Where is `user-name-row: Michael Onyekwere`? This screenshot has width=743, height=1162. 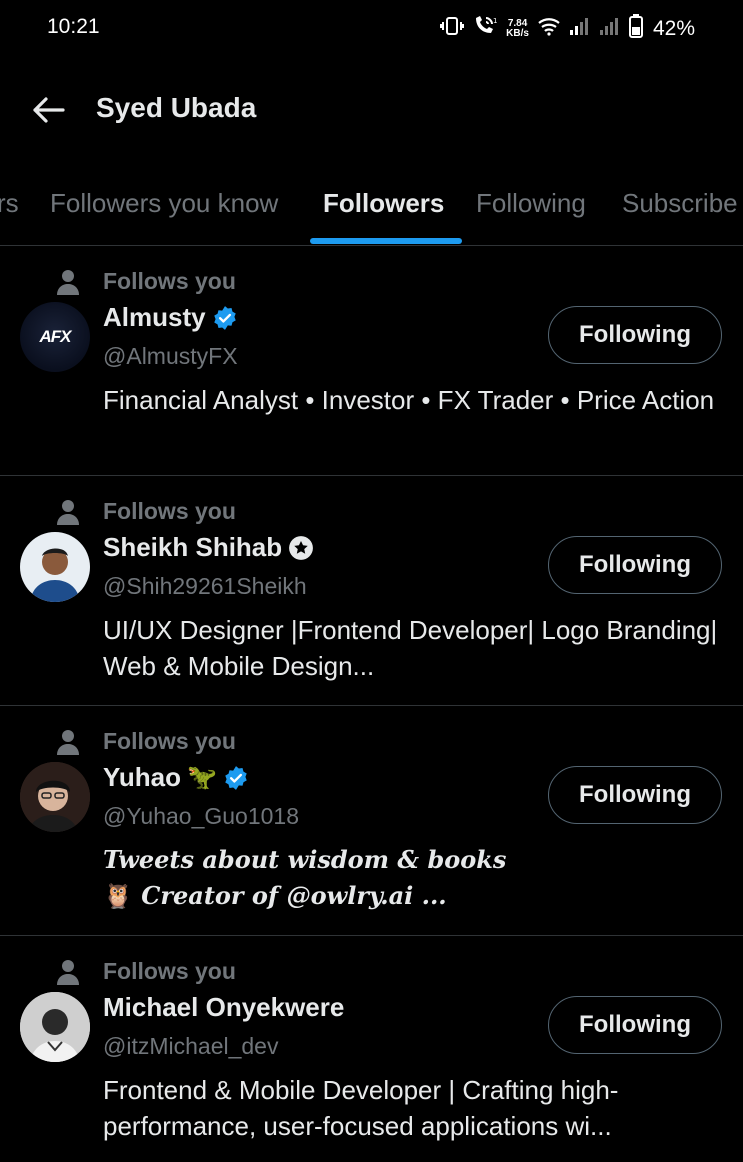
user-name-row: Michael Onyekwere is located at coordinates (223, 1007).